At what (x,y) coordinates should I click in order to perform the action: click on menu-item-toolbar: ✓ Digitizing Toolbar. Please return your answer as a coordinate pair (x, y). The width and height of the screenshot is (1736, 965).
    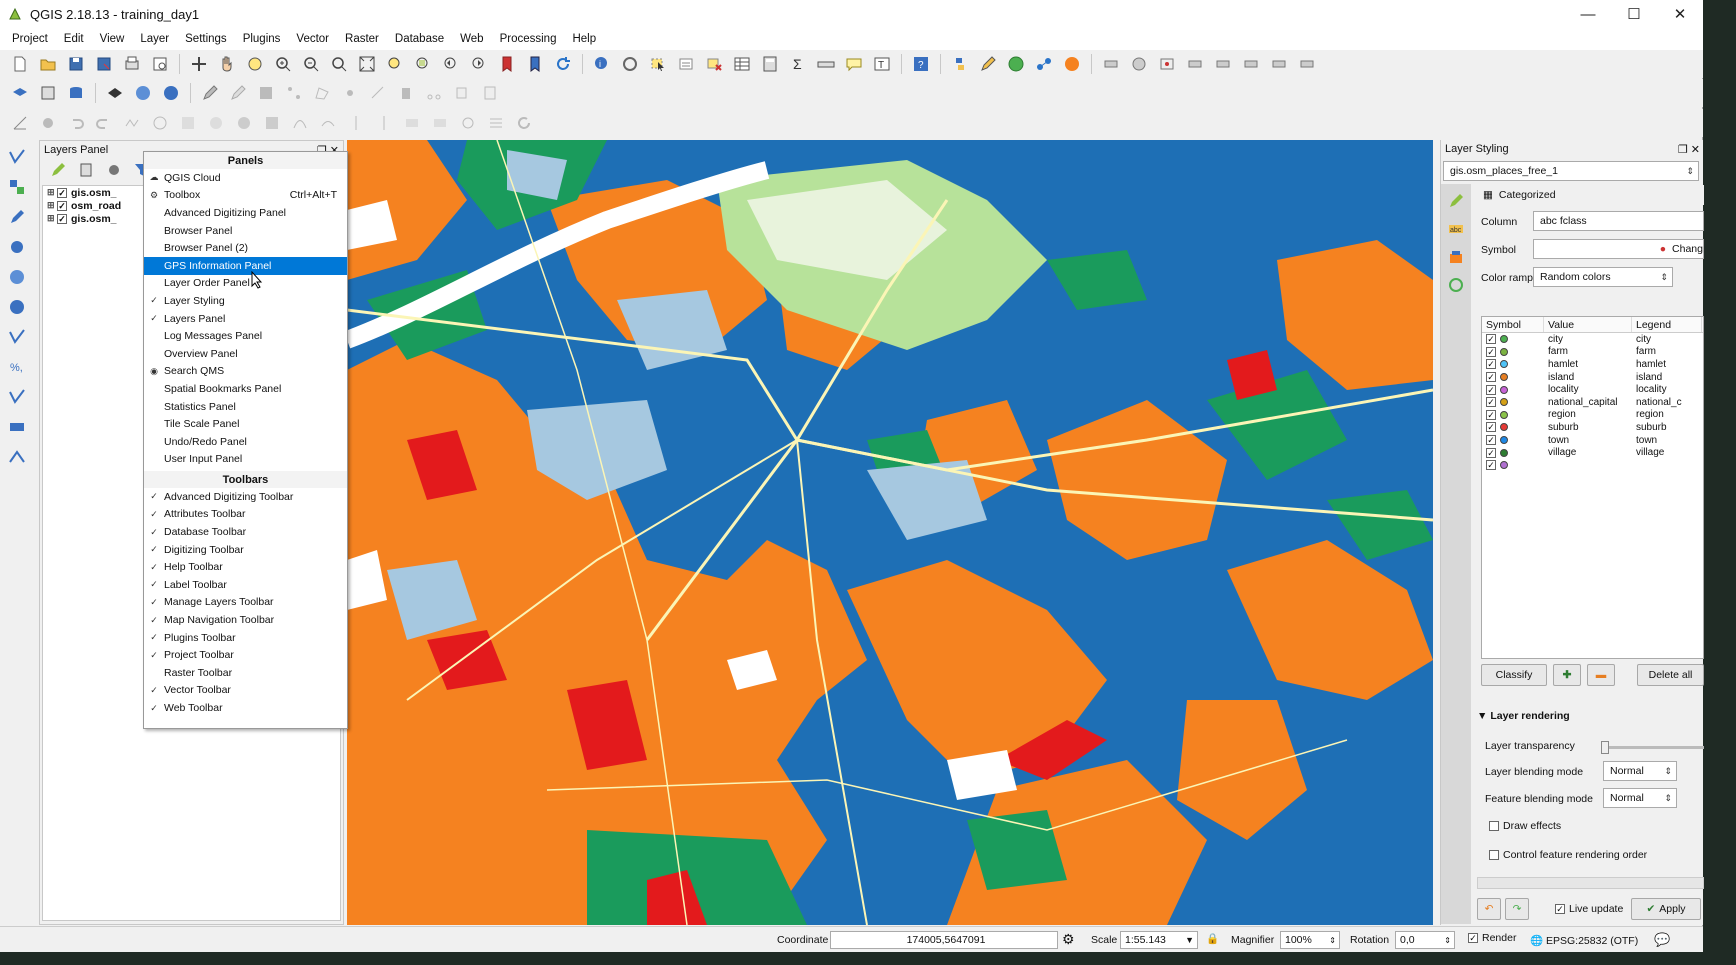
    Looking at the image, I should click on (245, 550).